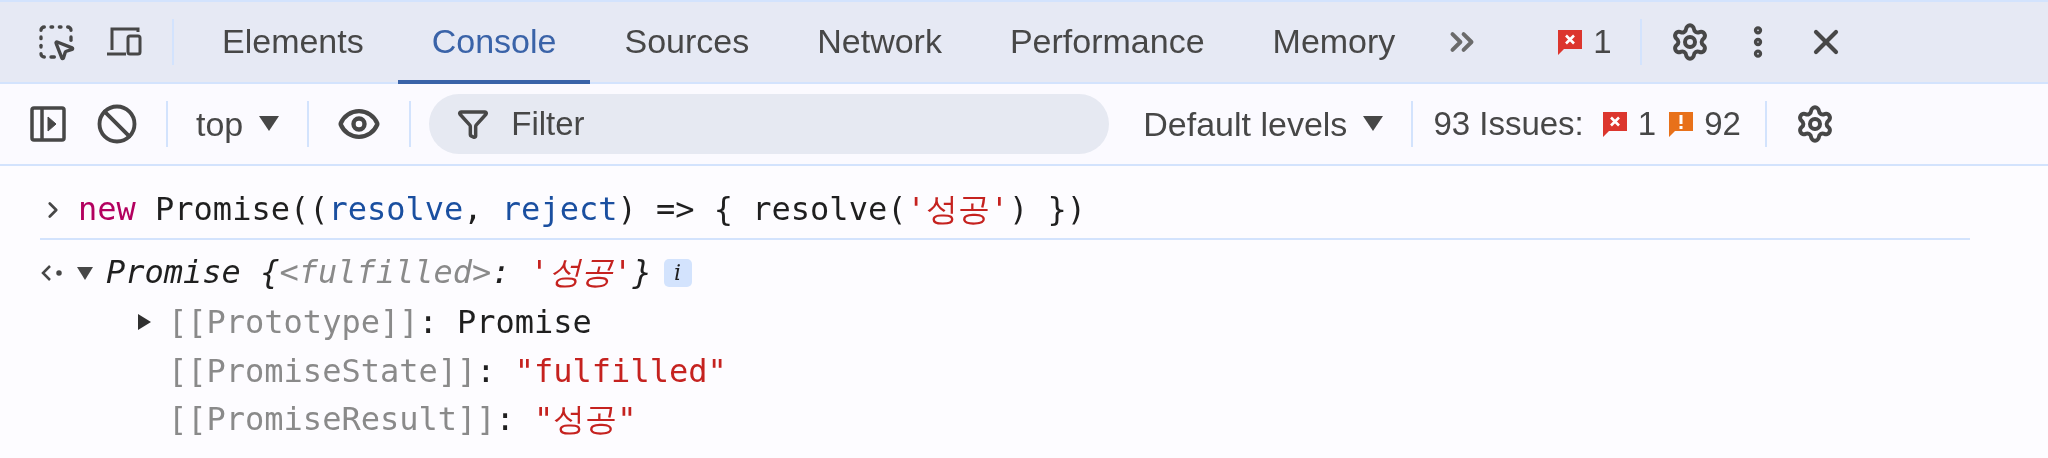  Describe the element at coordinates (447, 370) in the screenshot. I see `property-row: [[PromiseState]]: "fulfilled"` at that location.